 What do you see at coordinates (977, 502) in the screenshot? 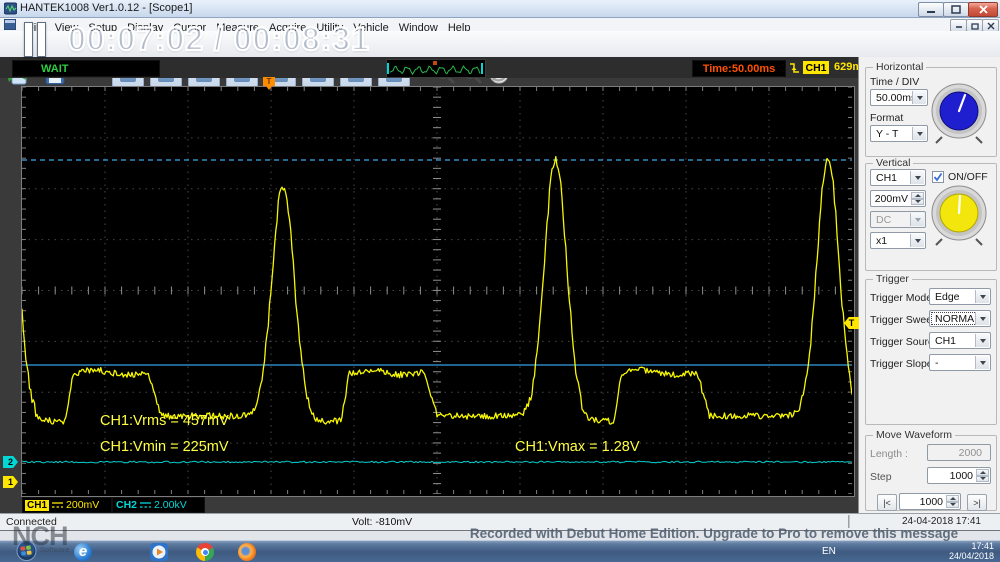
I see `go-last-button: >|` at bounding box center [977, 502].